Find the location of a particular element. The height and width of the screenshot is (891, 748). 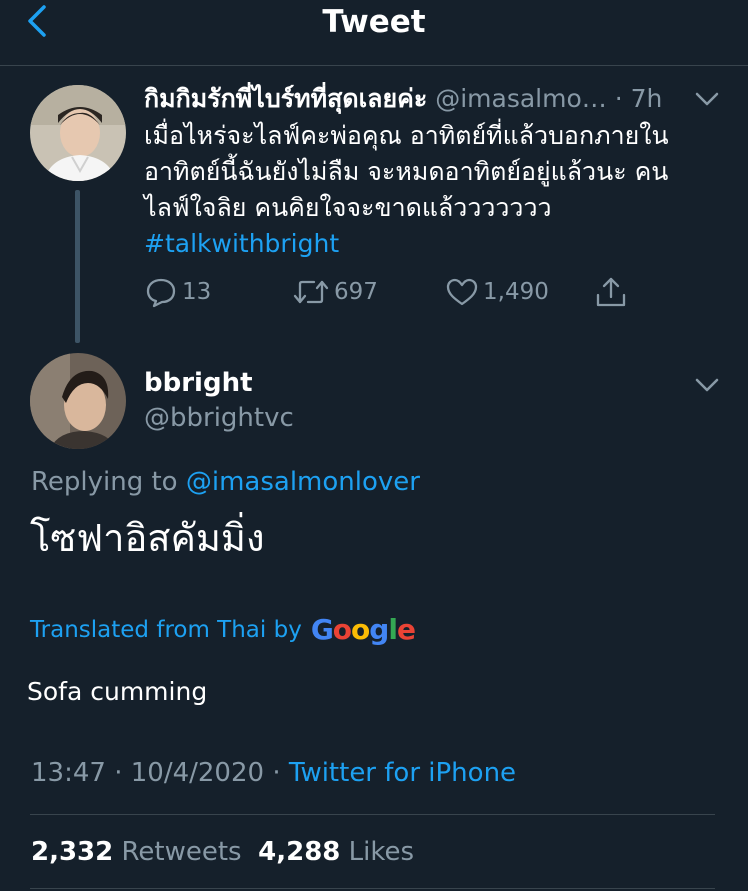

page-title: Tweet is located at coordinates (374, 22).